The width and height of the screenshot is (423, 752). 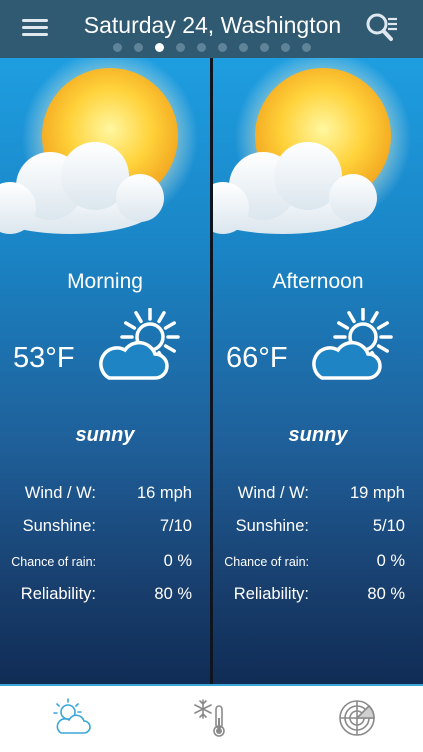 I want to click on tab-radar, so click(x=358, y=718).